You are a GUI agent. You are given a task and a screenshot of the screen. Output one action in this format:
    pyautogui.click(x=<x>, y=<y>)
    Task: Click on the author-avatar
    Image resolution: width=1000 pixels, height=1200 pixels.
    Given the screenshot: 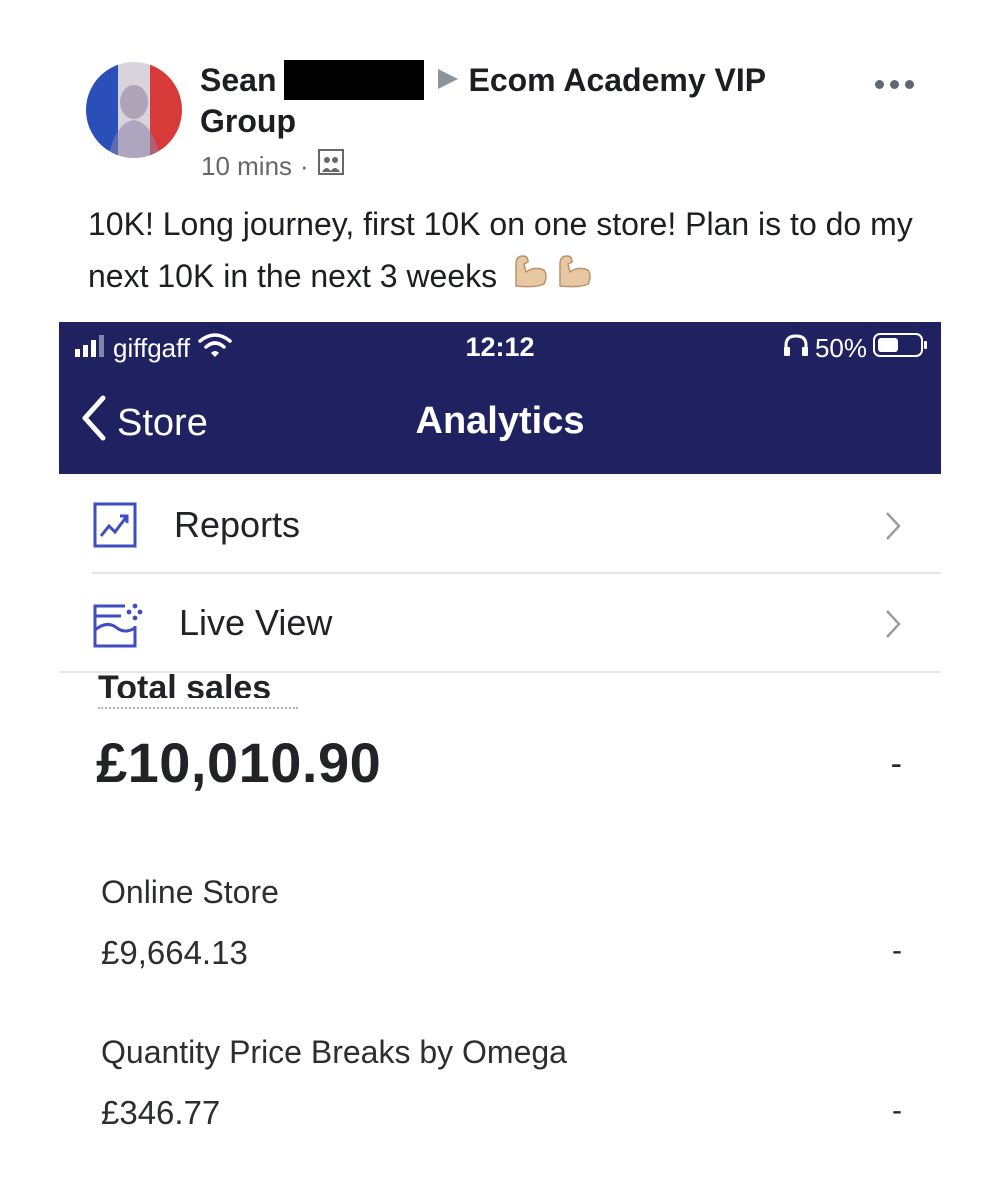 What is the action you would take?
    pyautogui.click(x=134, y=110)
    